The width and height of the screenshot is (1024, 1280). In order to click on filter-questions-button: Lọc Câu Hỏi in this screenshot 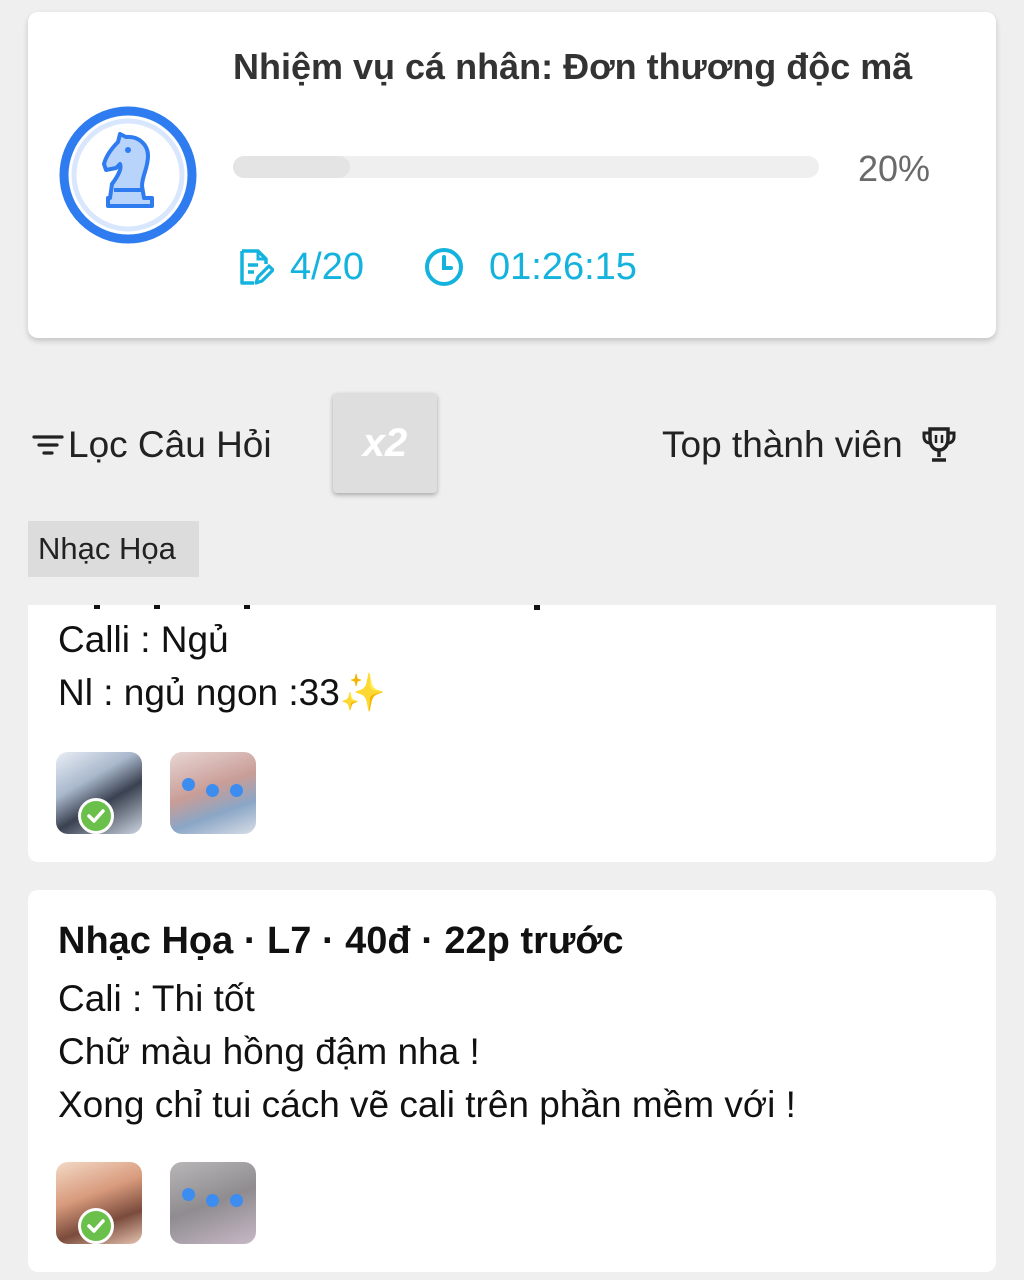, I will do `click(151, 445)`.